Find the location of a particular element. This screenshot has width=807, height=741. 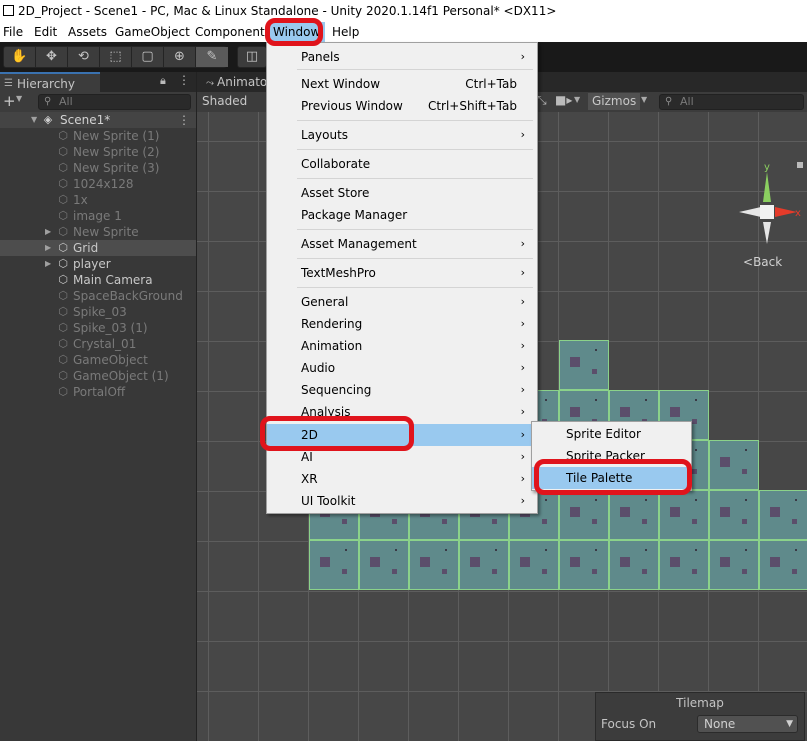

scene-search-input: ⚲ All is located at coordinates (731, 102).